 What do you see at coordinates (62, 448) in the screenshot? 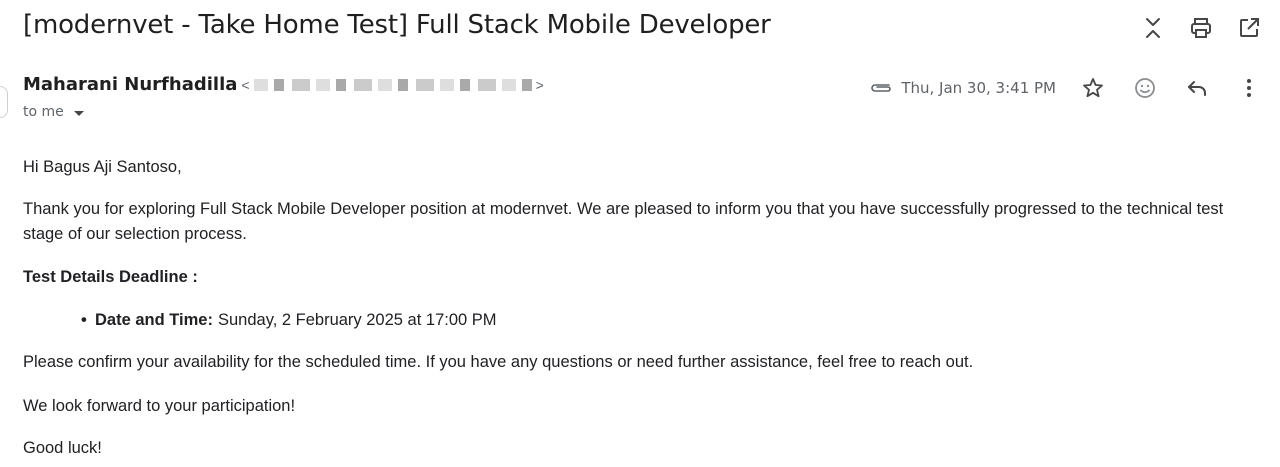
I see `closing-text: Good luck!` at bounding box center [62, 448].